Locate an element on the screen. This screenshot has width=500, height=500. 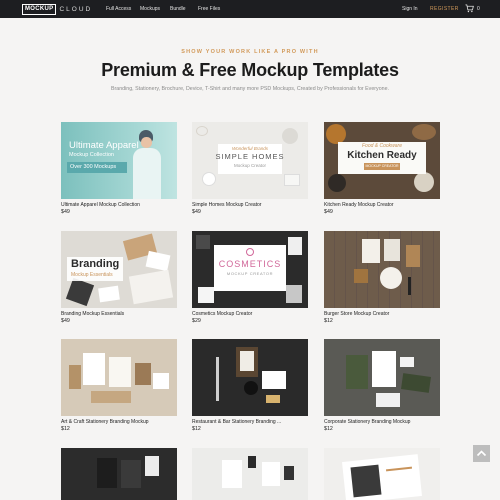
product-thumbnail: Branding Mockup Essentials is located at coordinates (119, 269).